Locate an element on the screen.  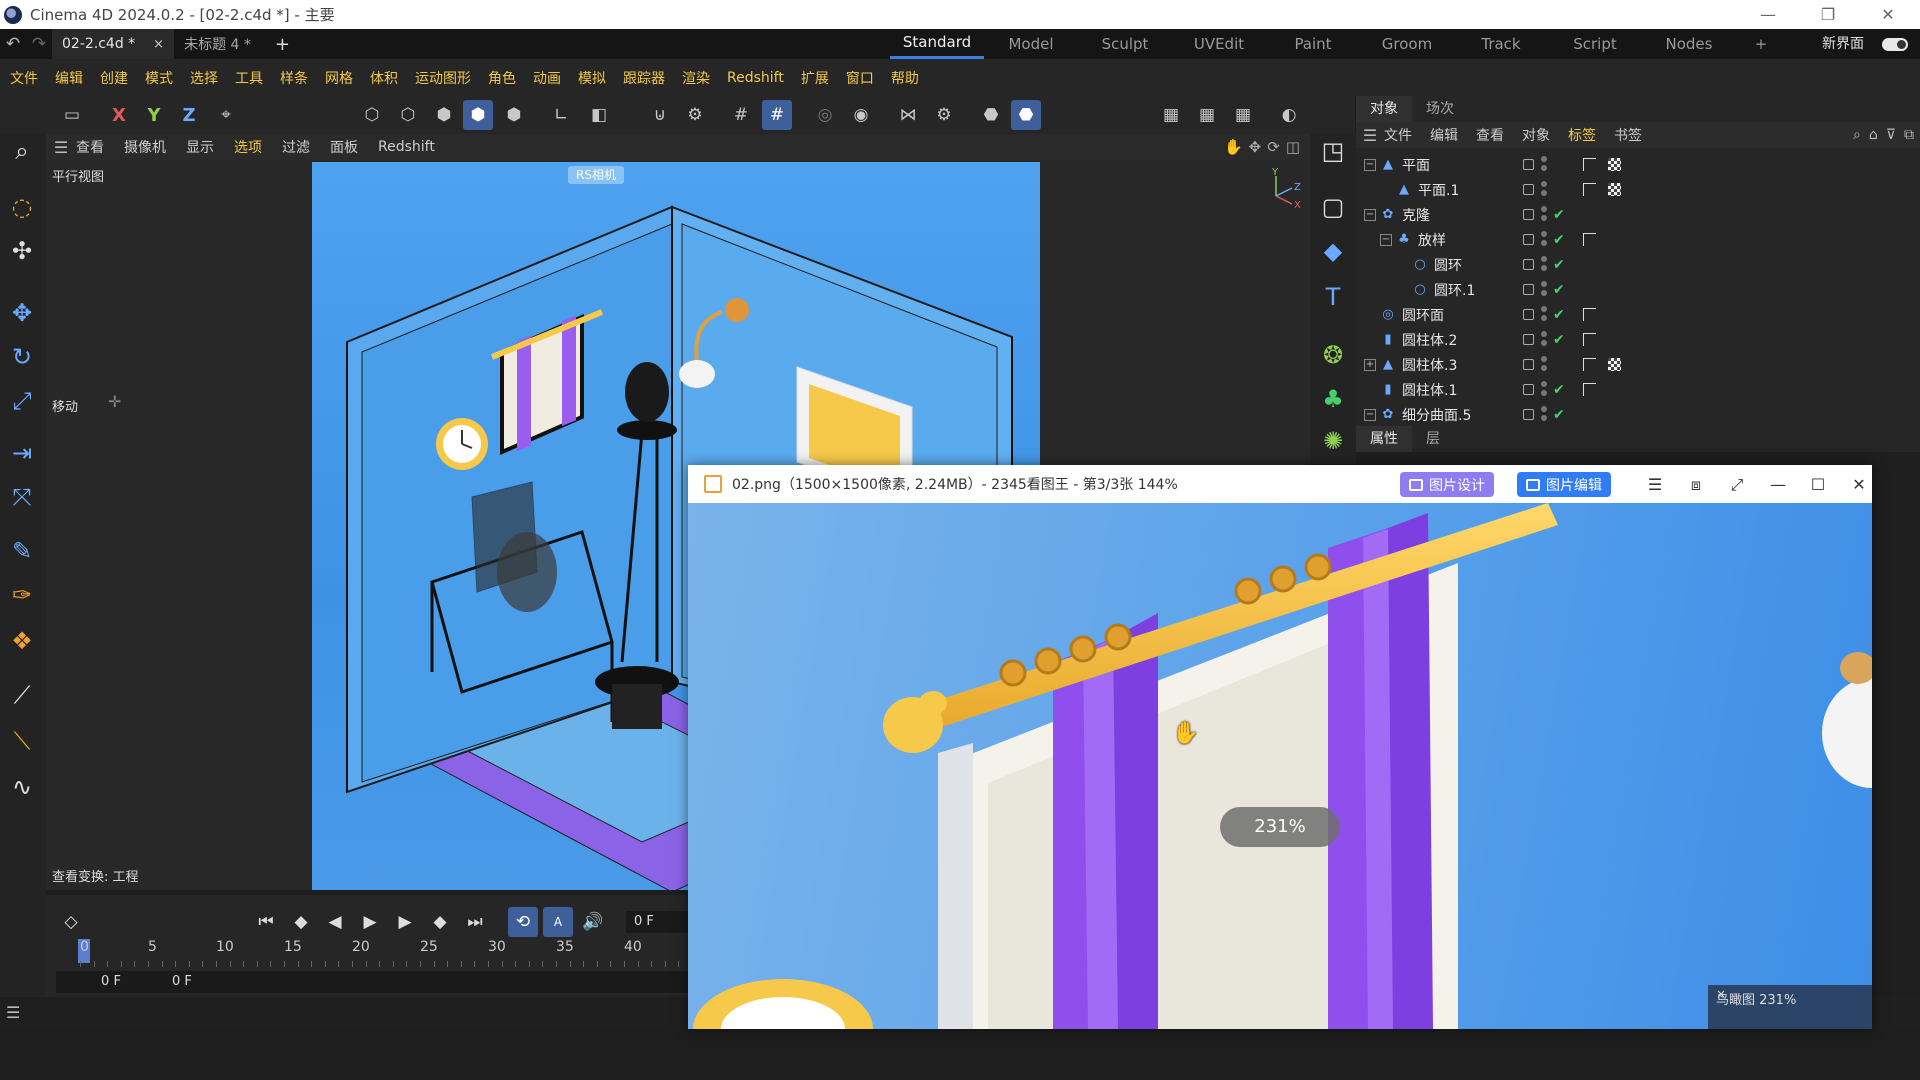
text-object-icon: T is located at coordinates (1333, 297).